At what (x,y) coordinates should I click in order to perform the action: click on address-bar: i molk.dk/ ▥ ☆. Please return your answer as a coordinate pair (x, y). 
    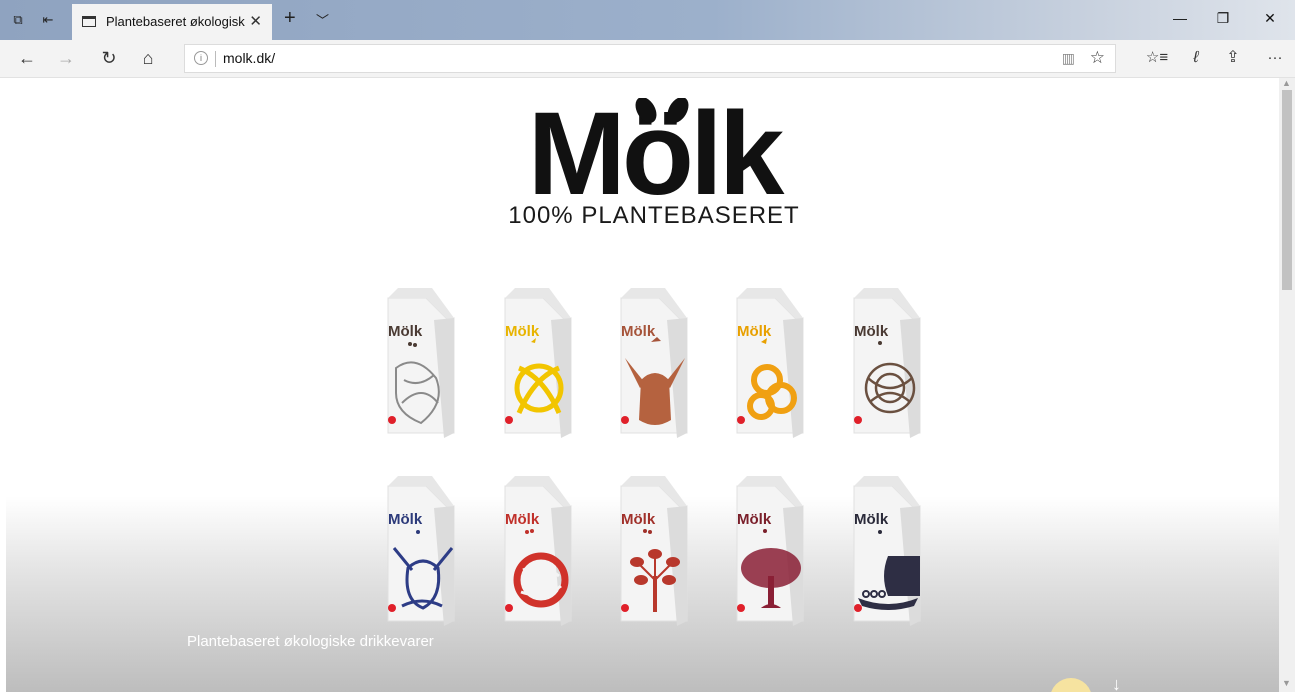
    Looking at the image, I should click on (650, 58).